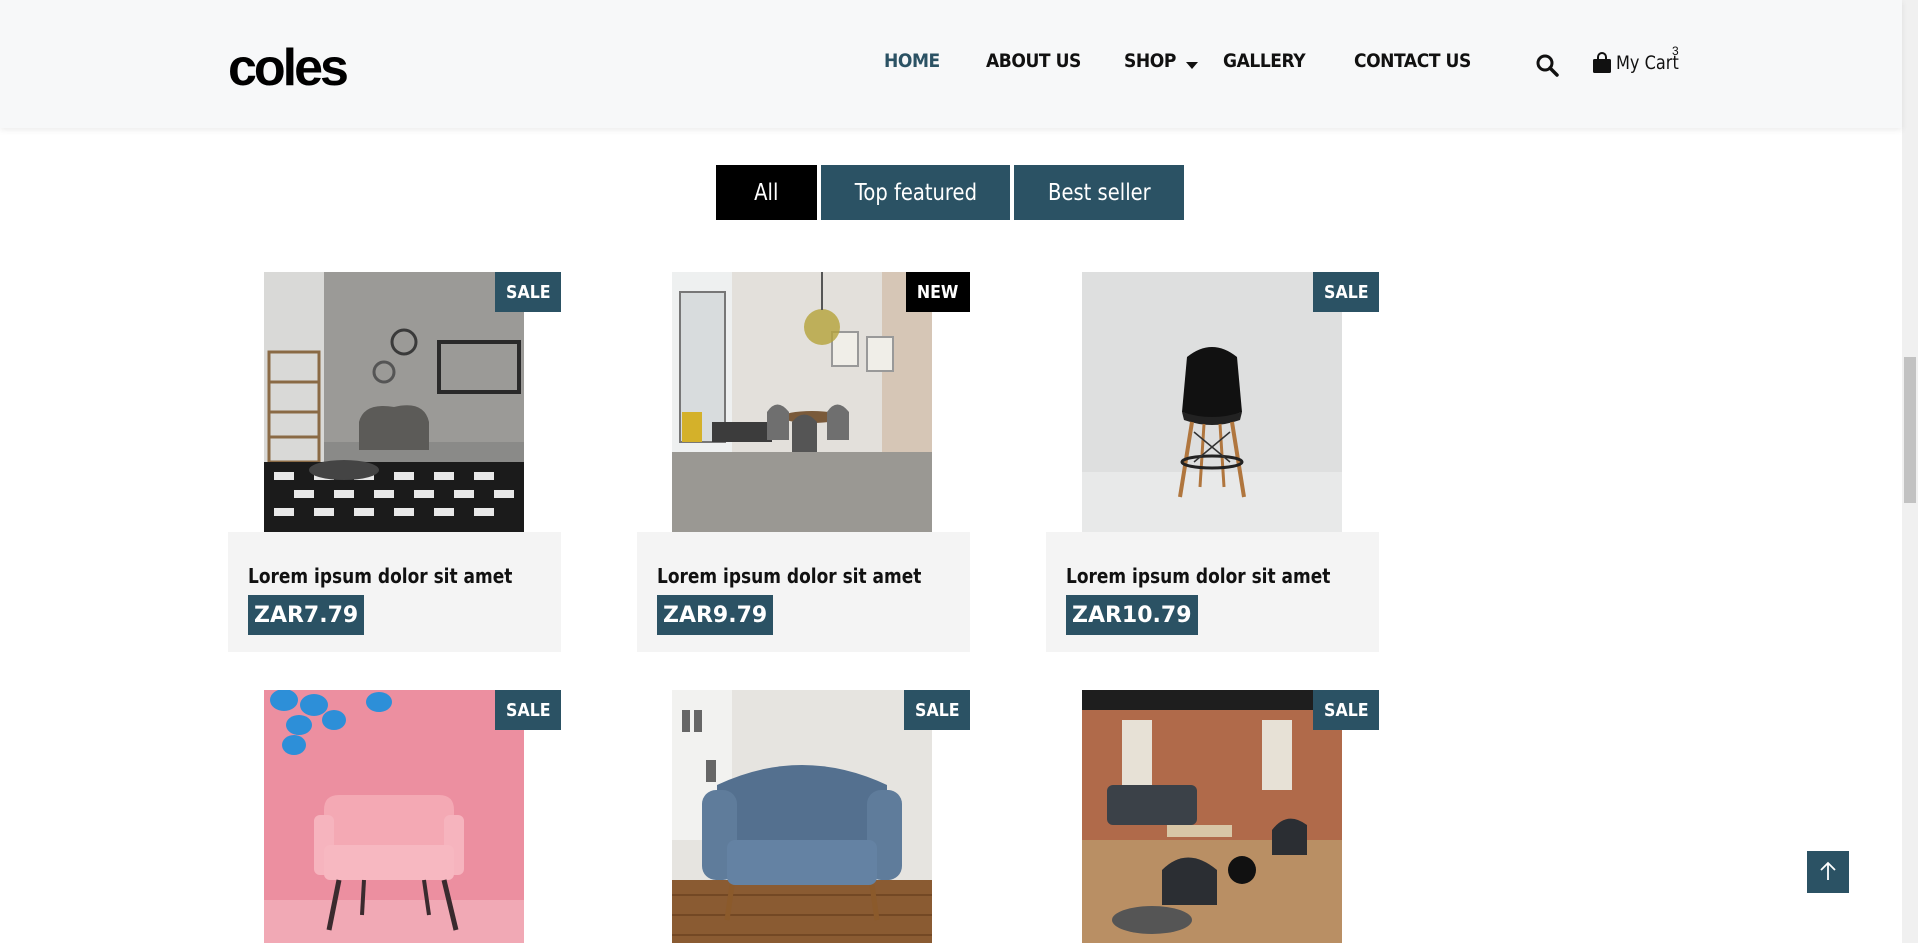  Describe the element at coordinates (1212, 402) in the screenshot. I see `product-image-black-chair` at that location.